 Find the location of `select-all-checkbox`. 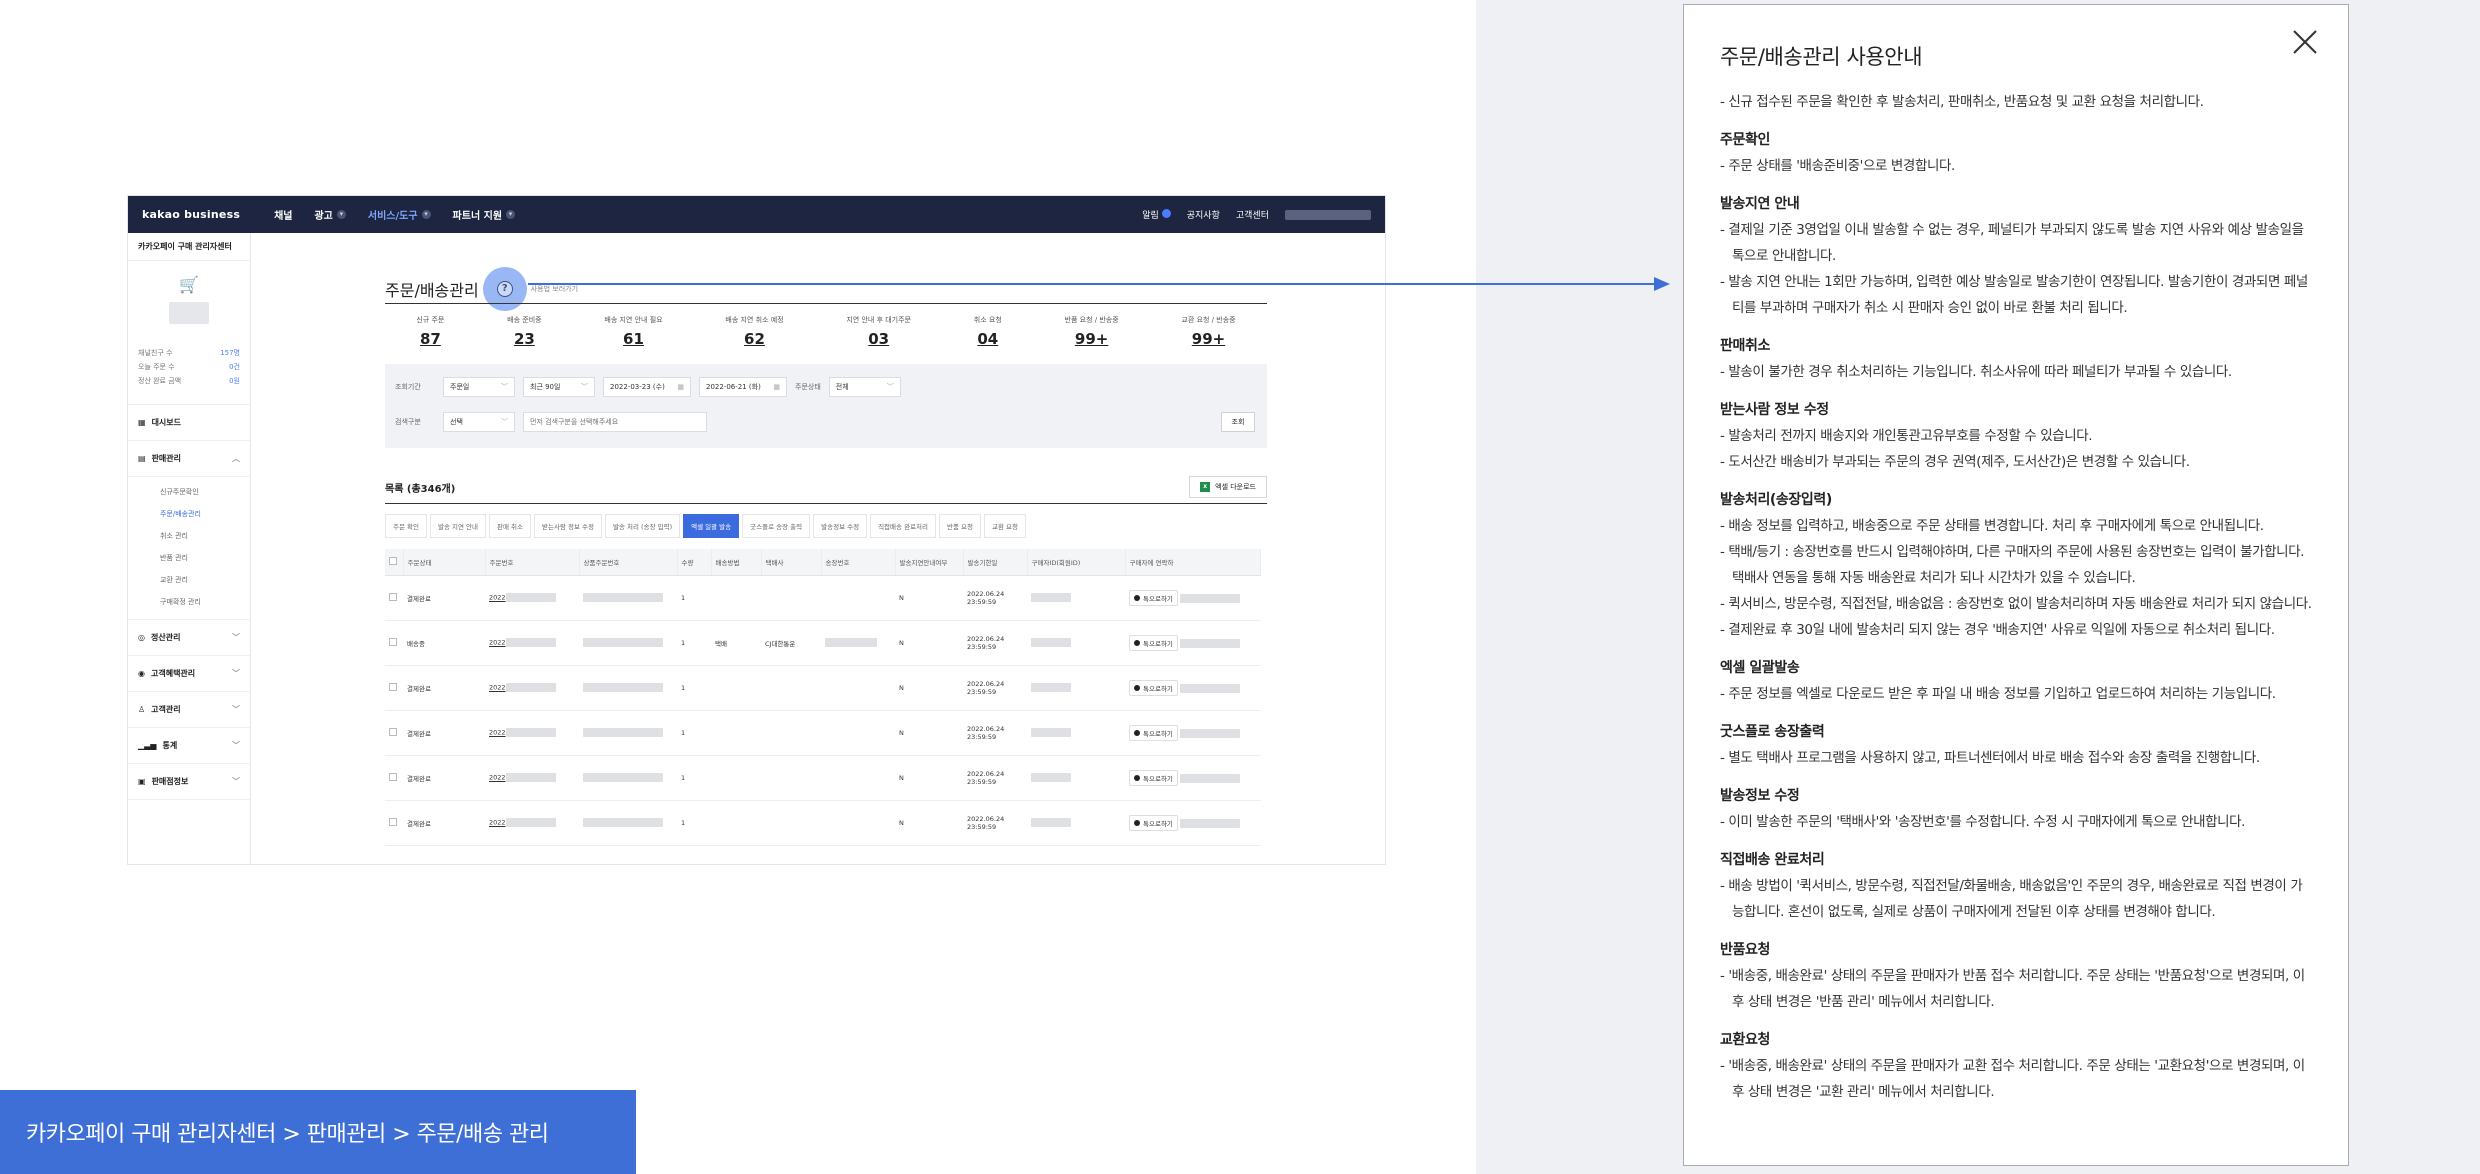

select-all-checkbox is located at coordinates (393, 560).